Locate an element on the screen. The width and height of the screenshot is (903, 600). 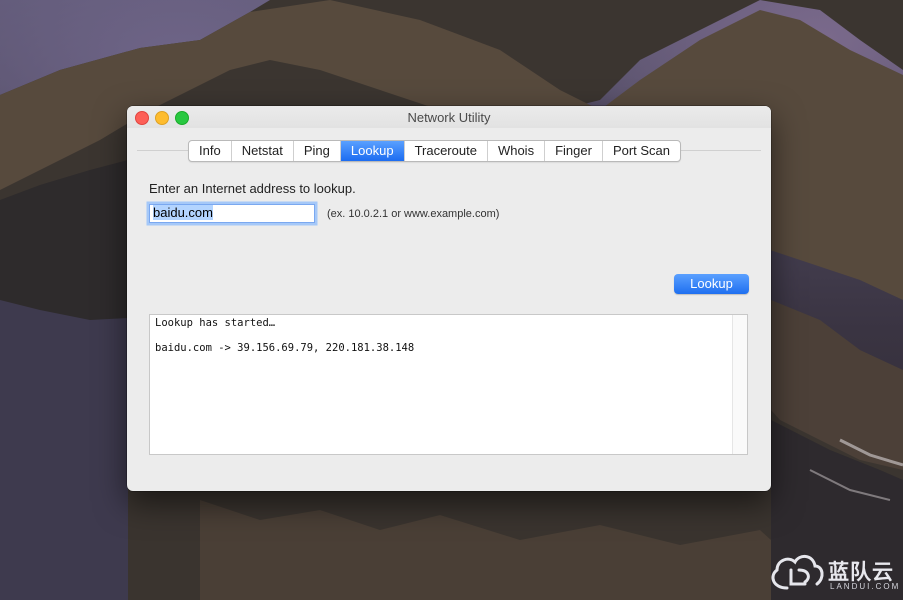
tab-info: Info is located at coordinates (210, 151).